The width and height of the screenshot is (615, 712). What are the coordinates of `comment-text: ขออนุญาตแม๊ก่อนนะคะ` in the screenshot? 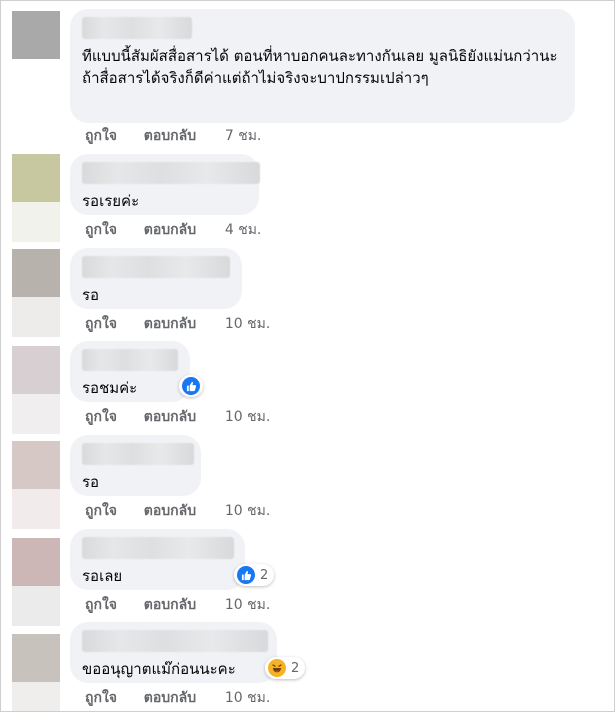 It's located at (159, 669).